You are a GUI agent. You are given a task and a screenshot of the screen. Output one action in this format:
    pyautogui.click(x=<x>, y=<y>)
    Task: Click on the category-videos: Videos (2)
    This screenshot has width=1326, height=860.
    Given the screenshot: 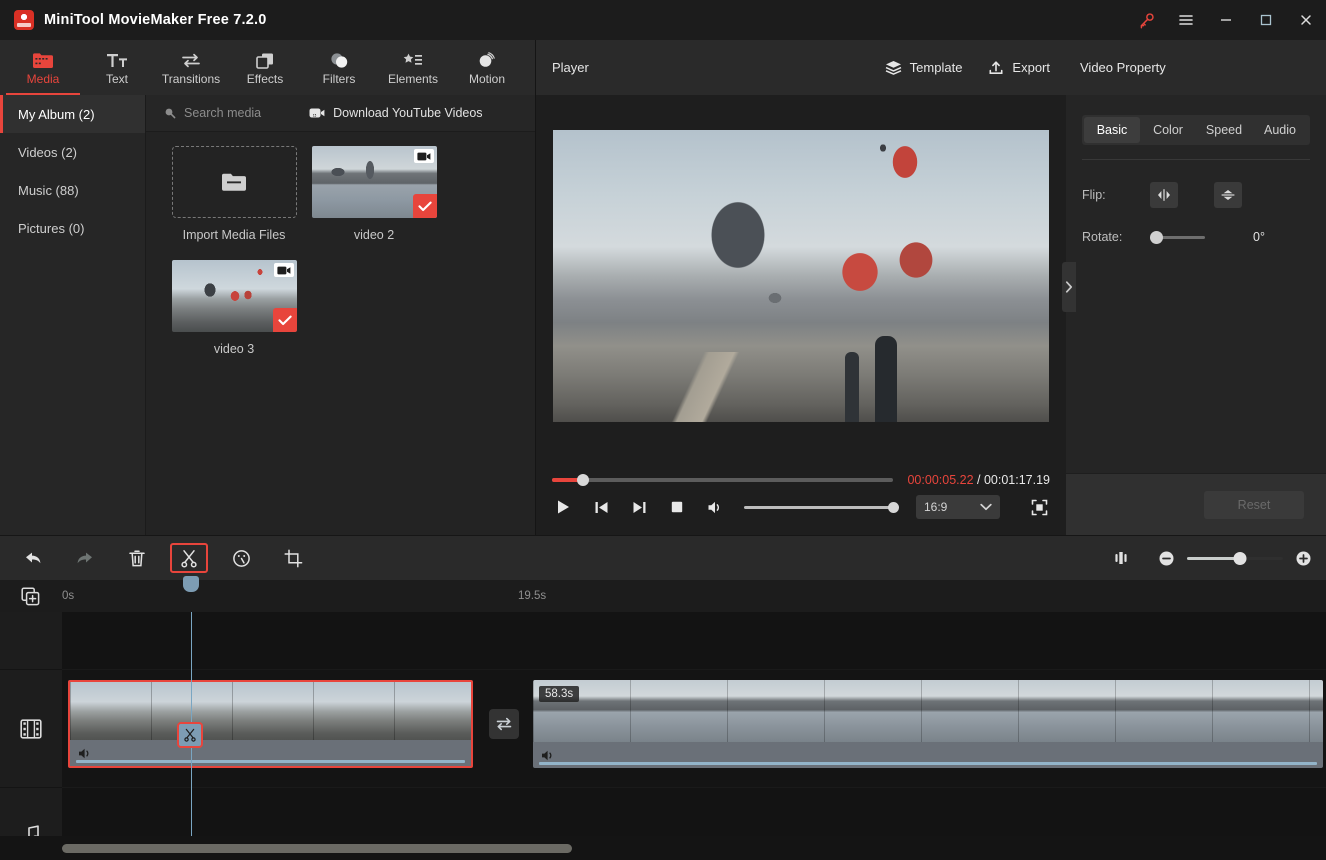 What is the action you would take?
    pyautogui.click(x=72, y=152)
    